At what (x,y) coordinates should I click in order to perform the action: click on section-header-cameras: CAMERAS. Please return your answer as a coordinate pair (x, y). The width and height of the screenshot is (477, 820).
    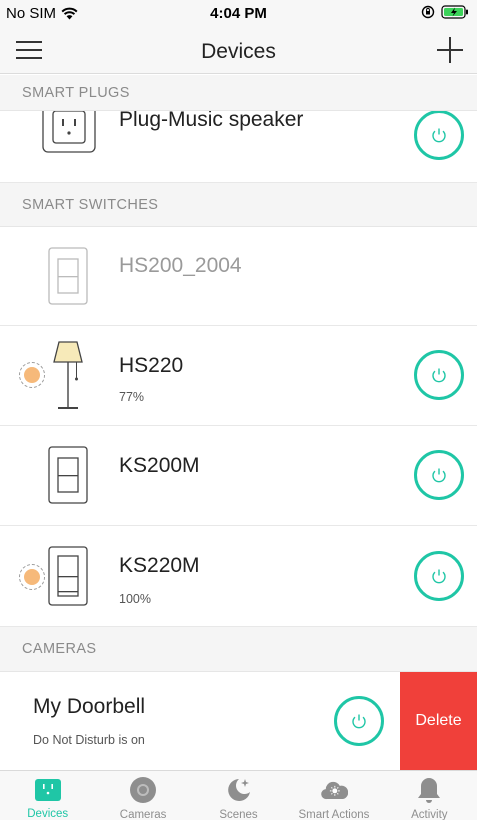
    Looking at the image, I should click on (238, 649).